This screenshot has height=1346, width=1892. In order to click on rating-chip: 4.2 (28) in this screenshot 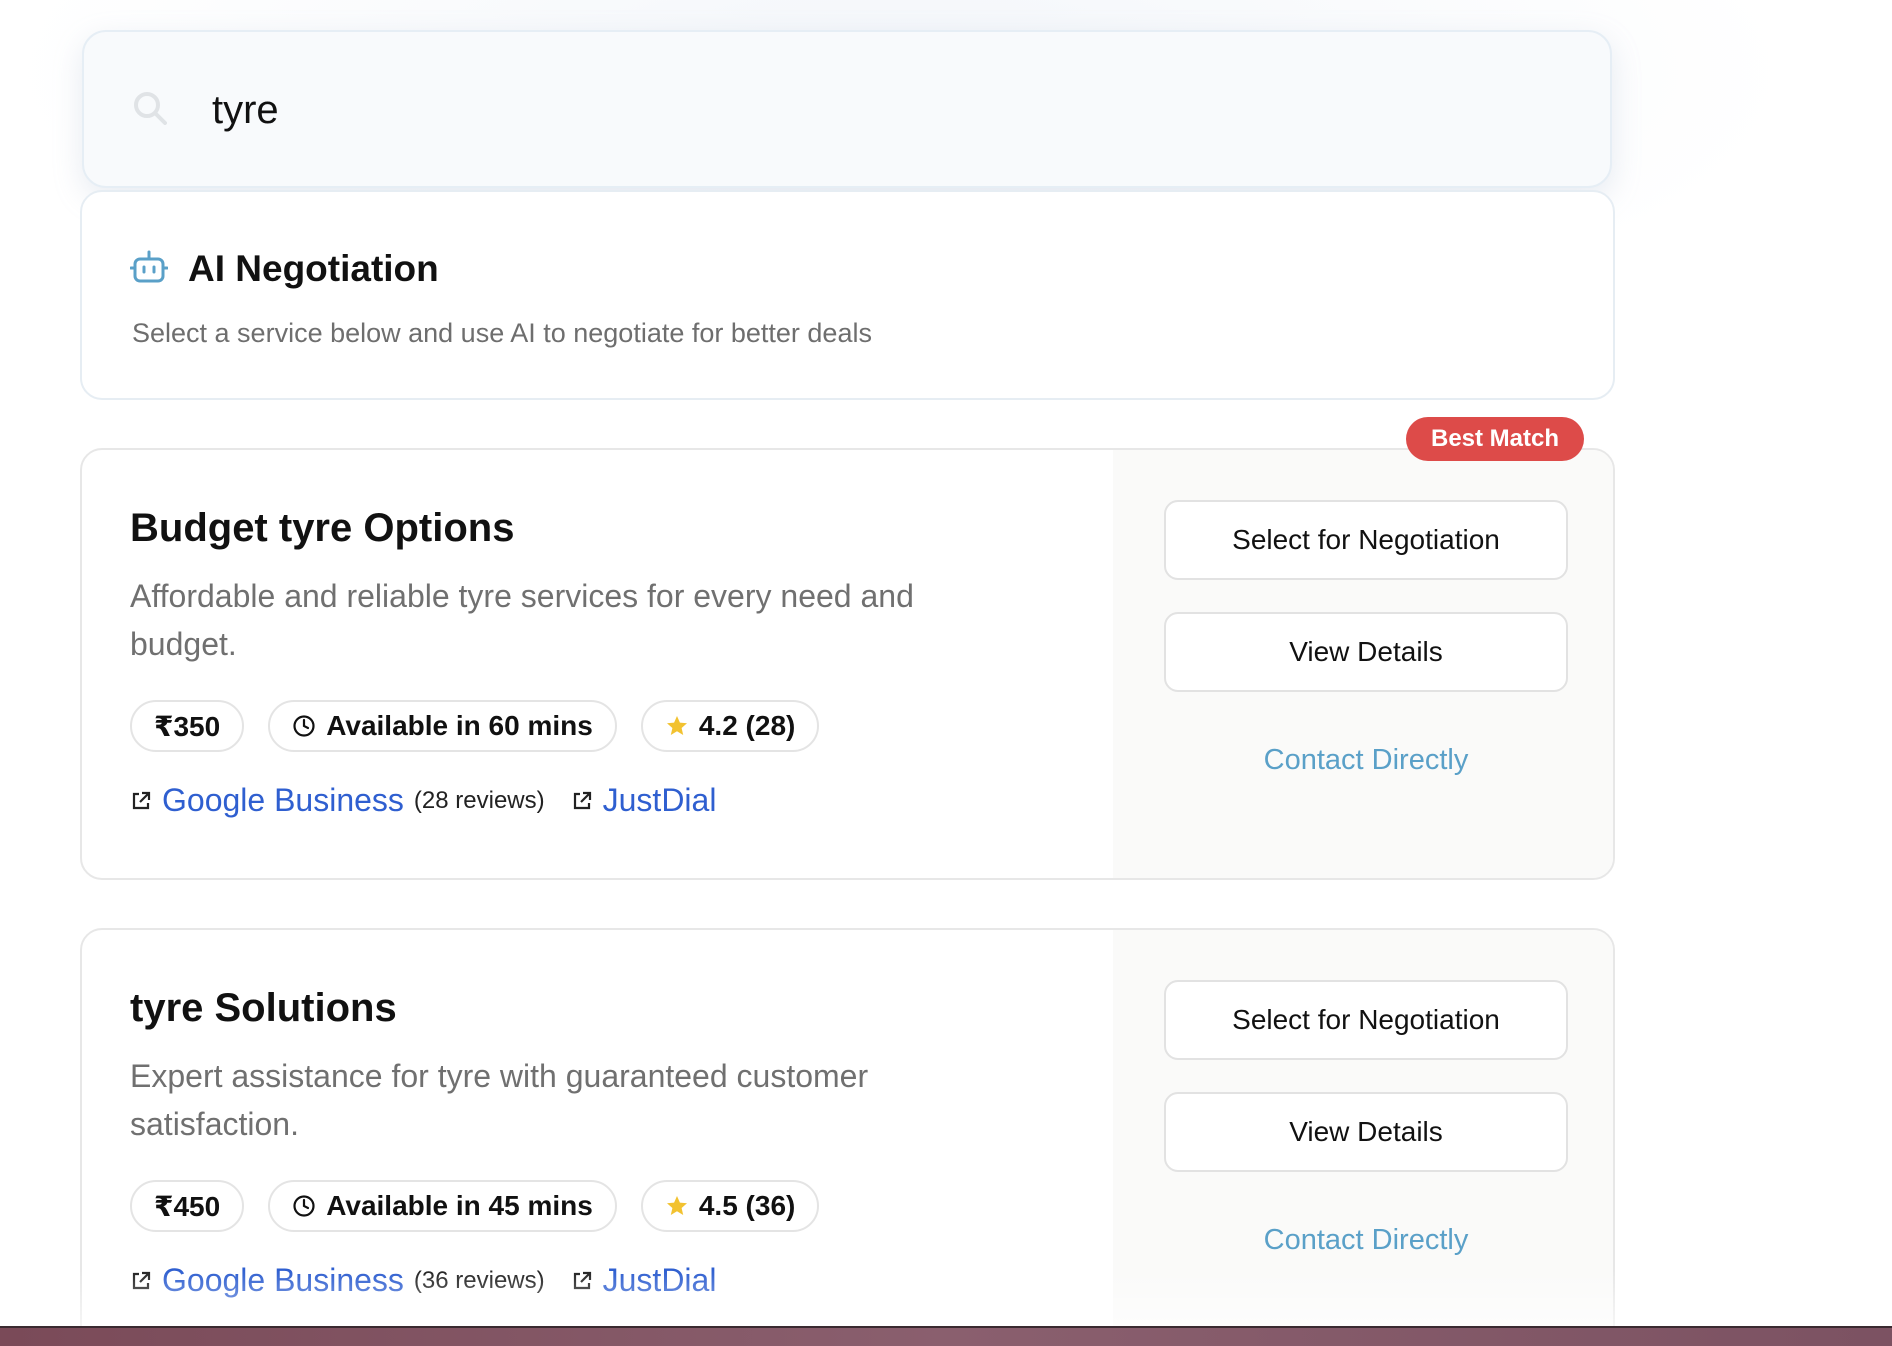, I will do `click(730, 726)`.